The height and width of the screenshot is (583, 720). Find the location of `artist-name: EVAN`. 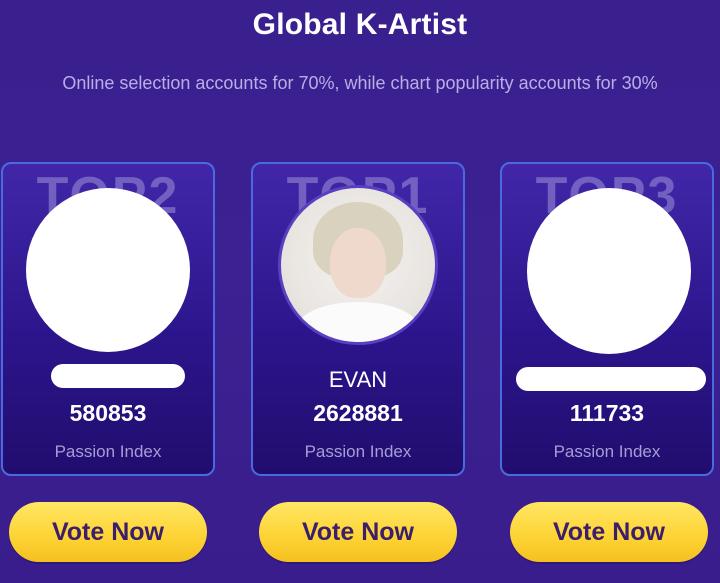

artist-name: EVAN is located at coordinates (358, 379).